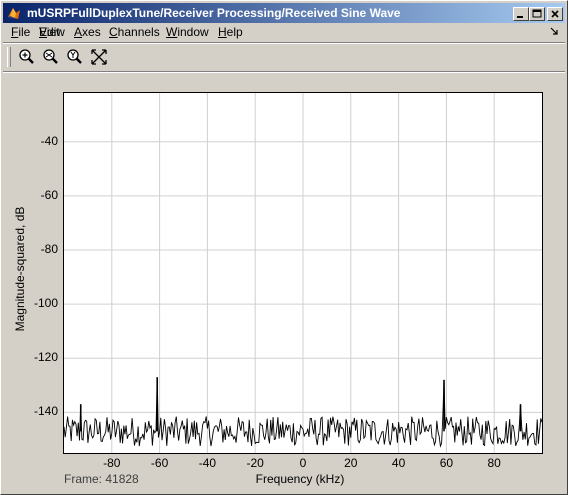 This screenshot has width=568, height=495. I want to click on close-icon, so click(555, 14).